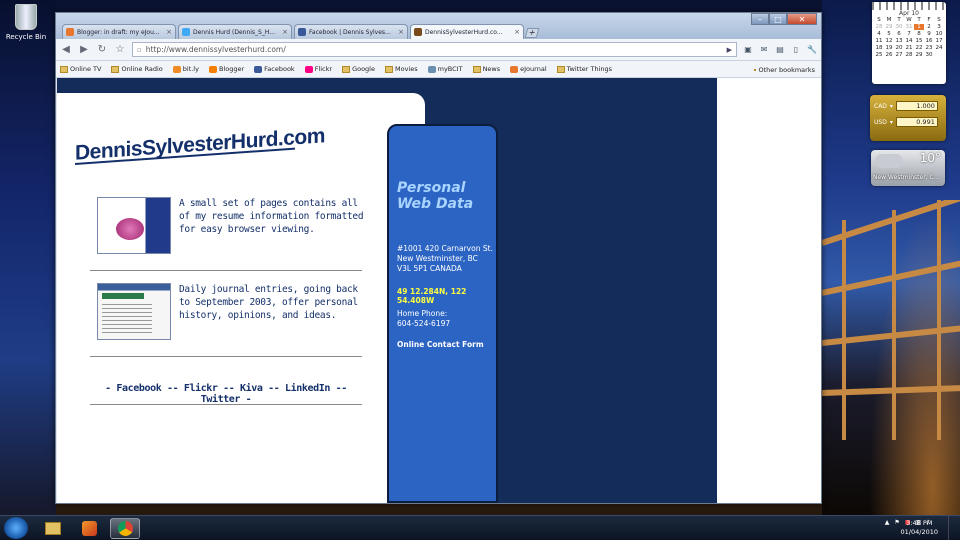 This screenshot has height=540, width=960. What do you see at coordinates (89, 528) in the screenshot?
I see `media-player-taskbar-button` at bounding box center [89, 528].